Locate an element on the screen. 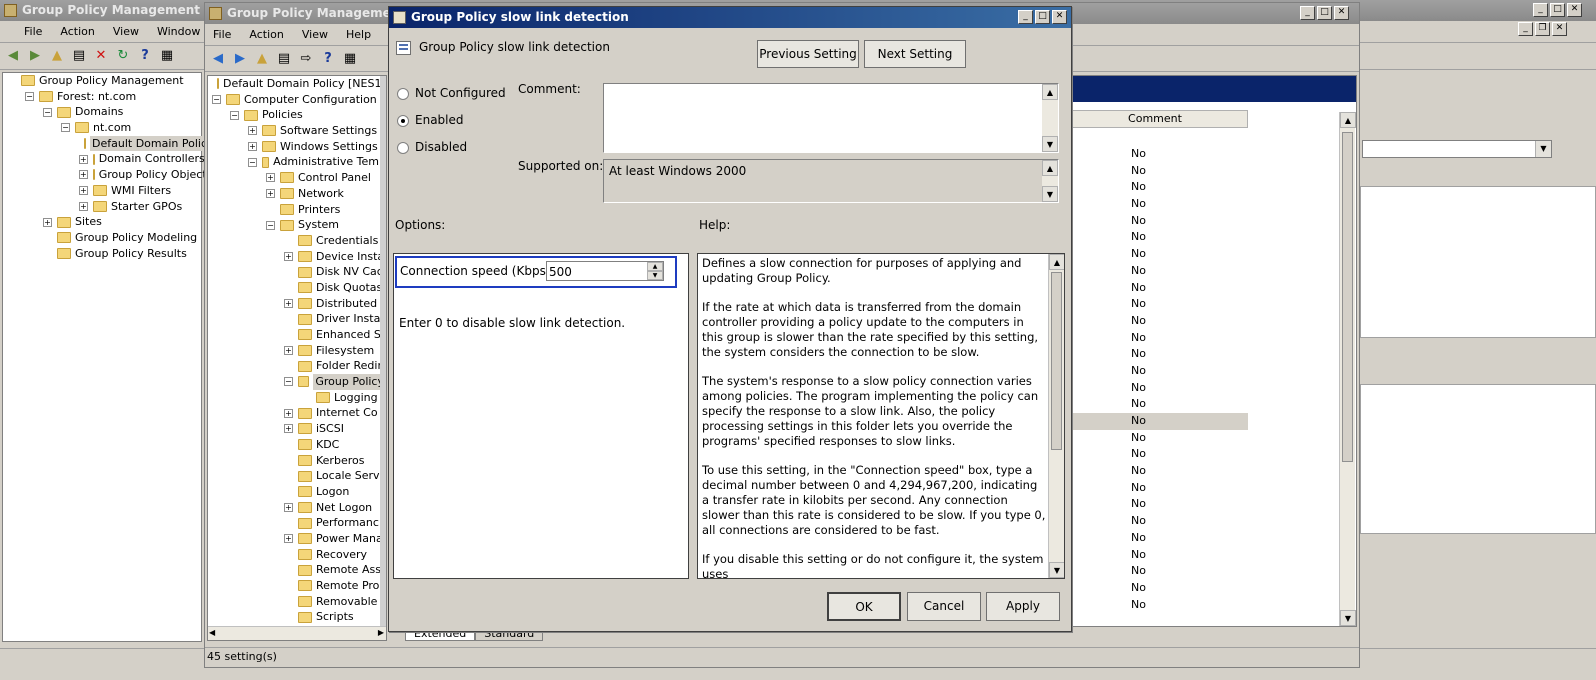  tree-item: Driver Insta is located at coordinates (299, 319).